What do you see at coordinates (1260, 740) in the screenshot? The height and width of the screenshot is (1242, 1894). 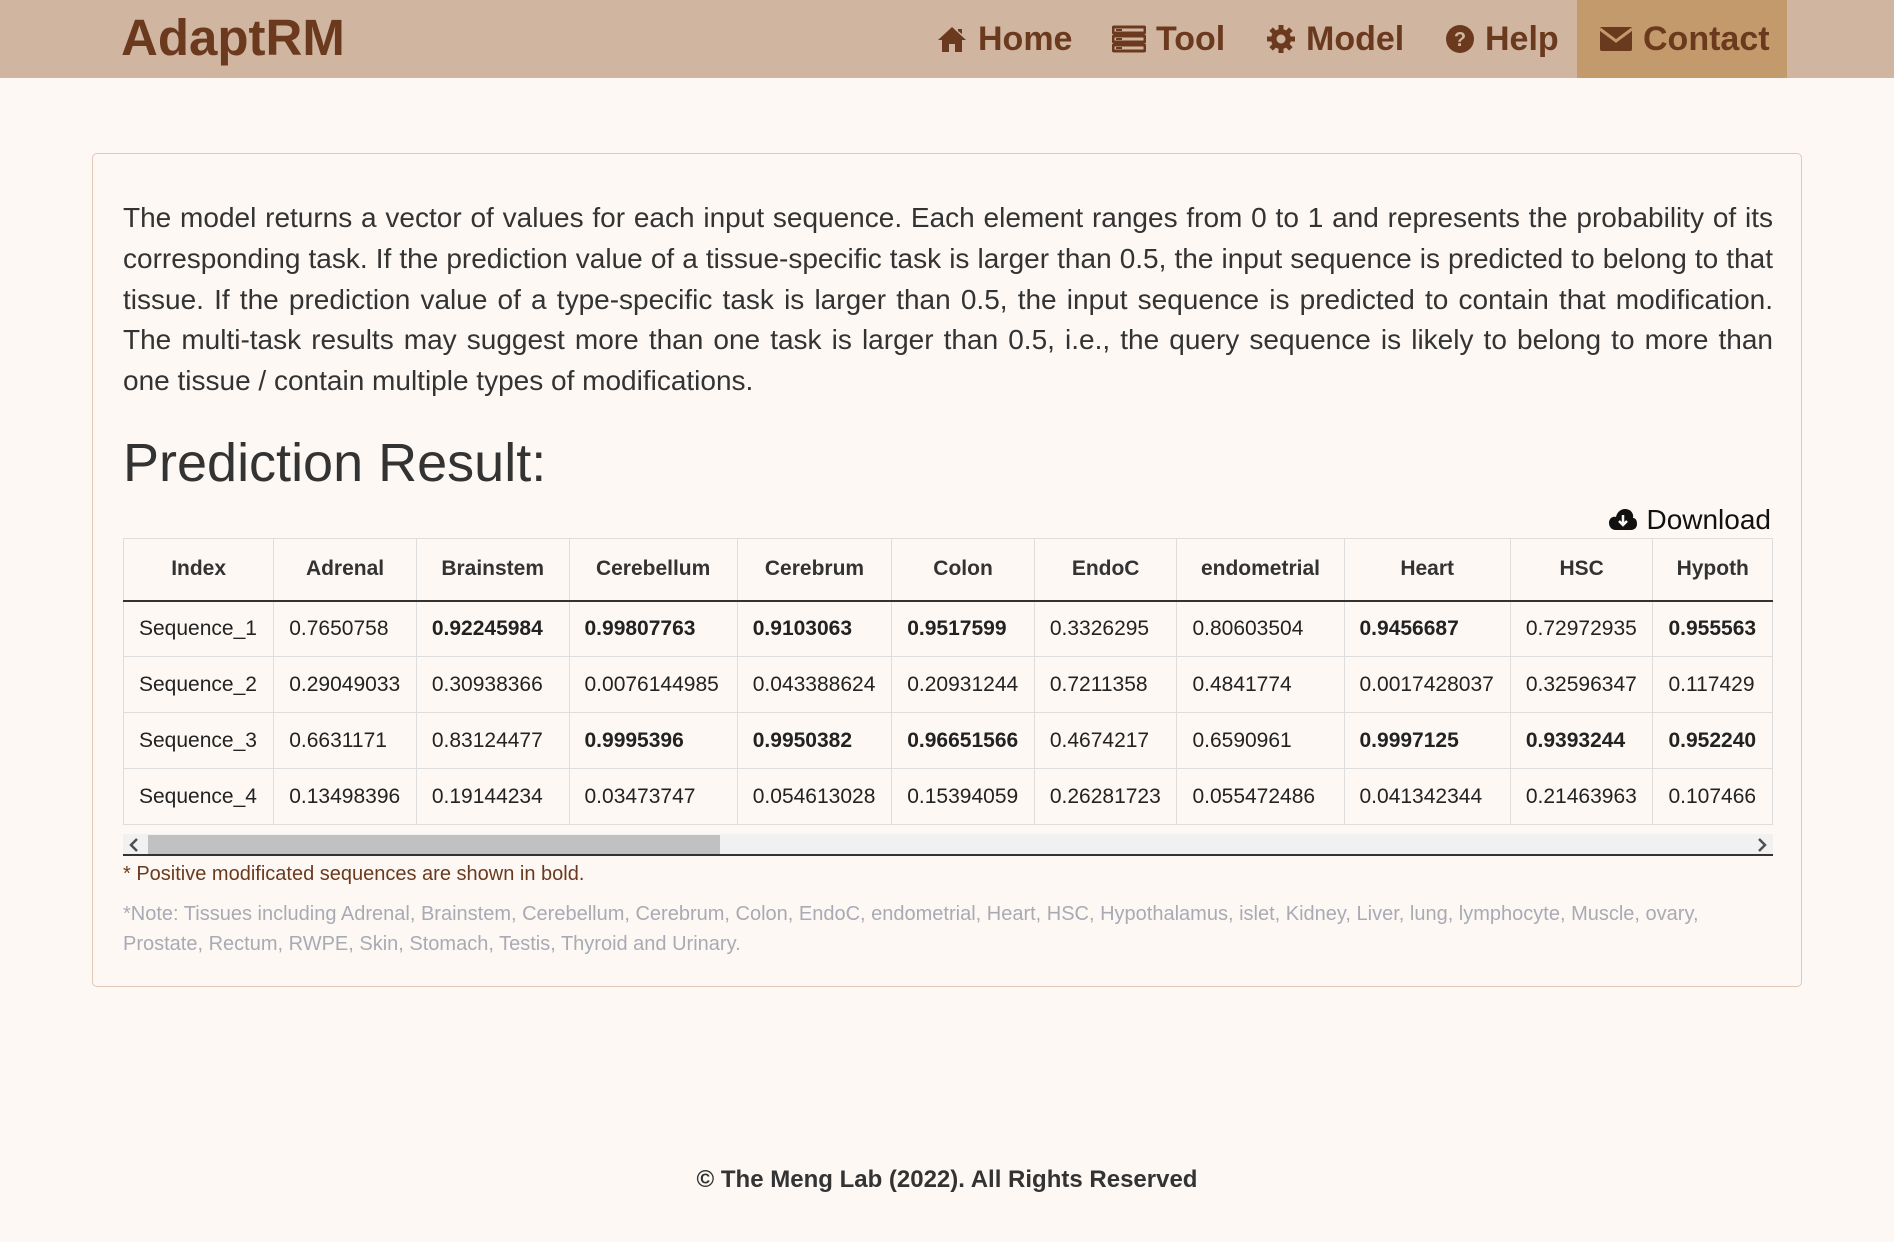 I see `value-cell: 0.6590961` at bounding box center [1260, 740].